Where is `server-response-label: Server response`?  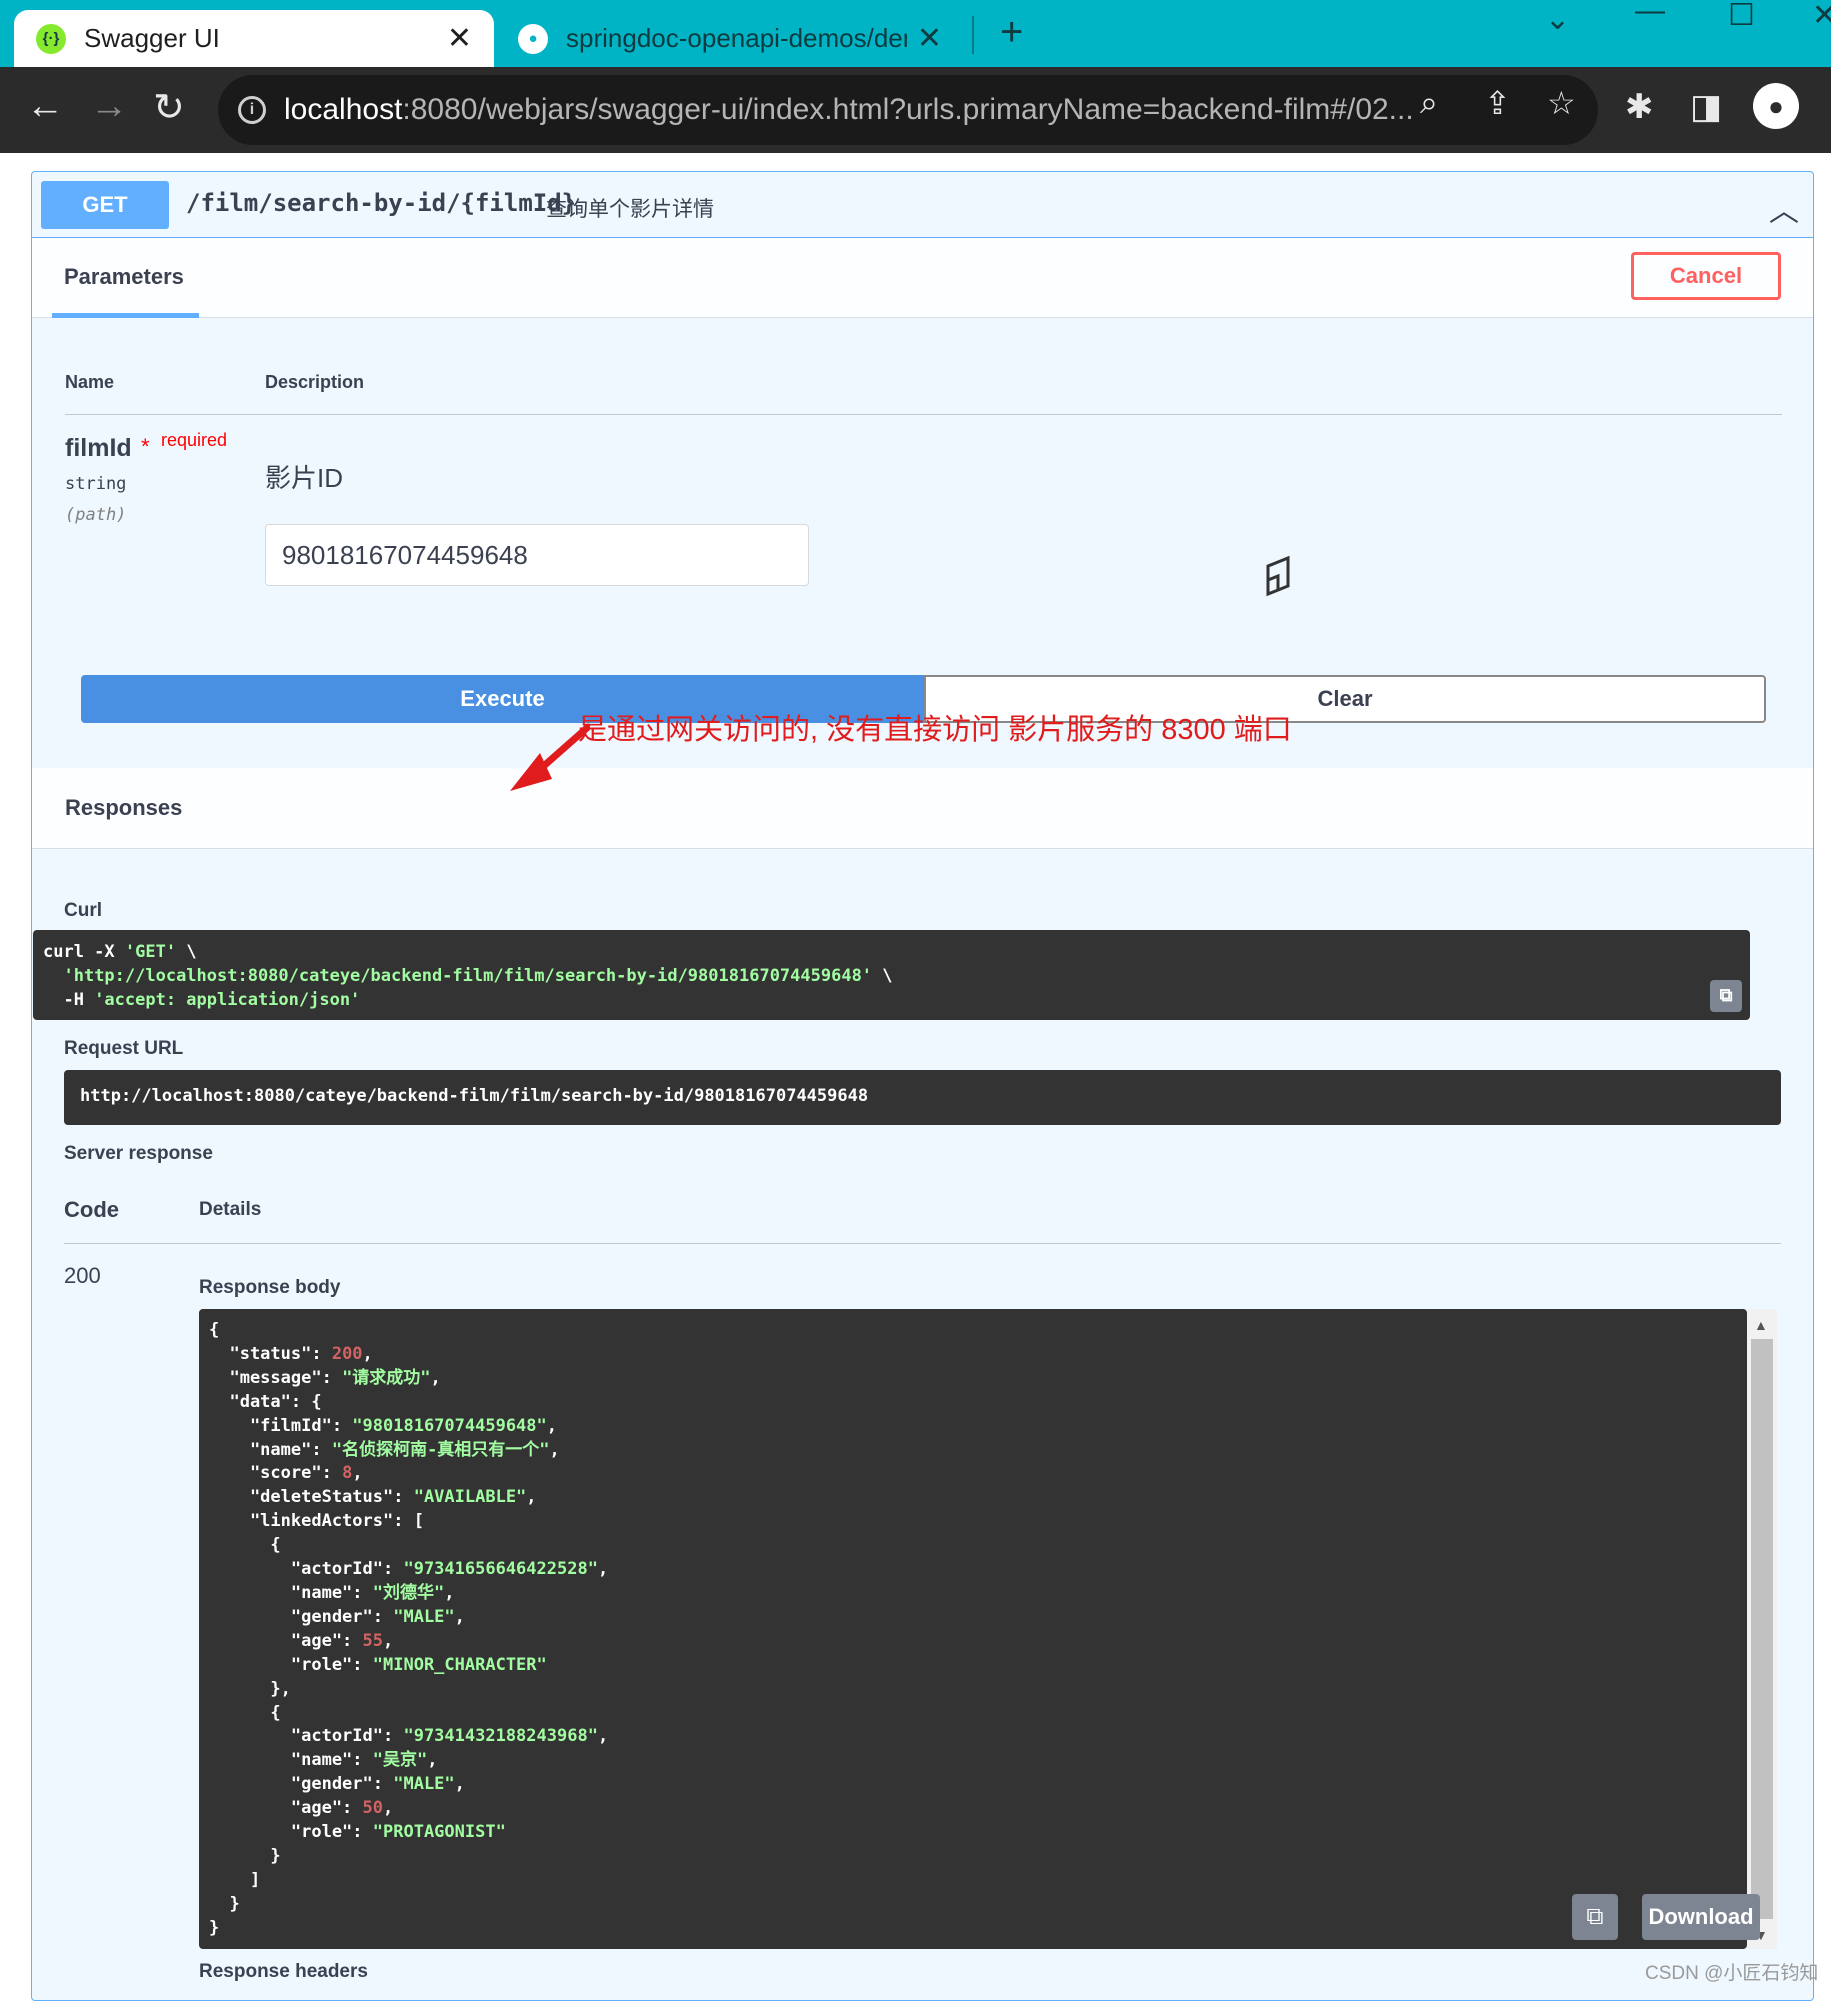 server-response-label: Server response is located at coordinates (138, 1153).